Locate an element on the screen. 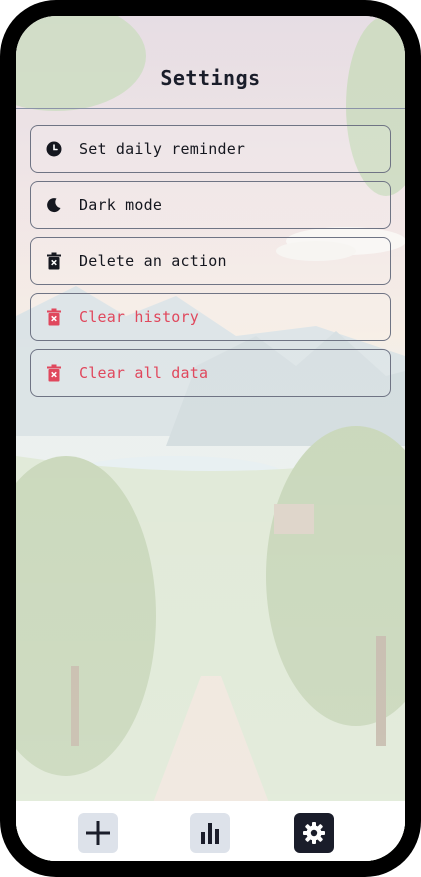  header: Settings is located at coordinates (210, 62).